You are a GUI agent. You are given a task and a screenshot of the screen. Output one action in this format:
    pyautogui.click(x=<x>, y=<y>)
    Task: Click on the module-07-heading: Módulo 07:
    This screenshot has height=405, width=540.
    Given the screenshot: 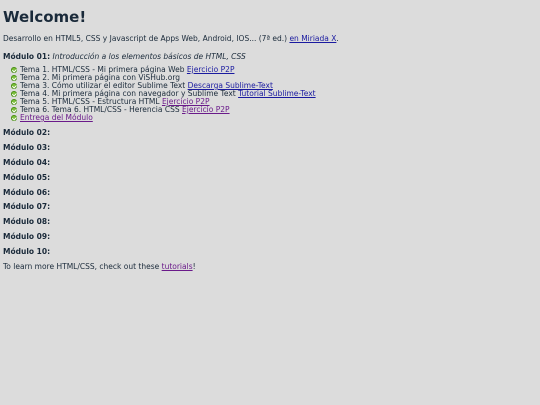 What is the action you would take?
    pyautogui.click(x=27, y=207)
    